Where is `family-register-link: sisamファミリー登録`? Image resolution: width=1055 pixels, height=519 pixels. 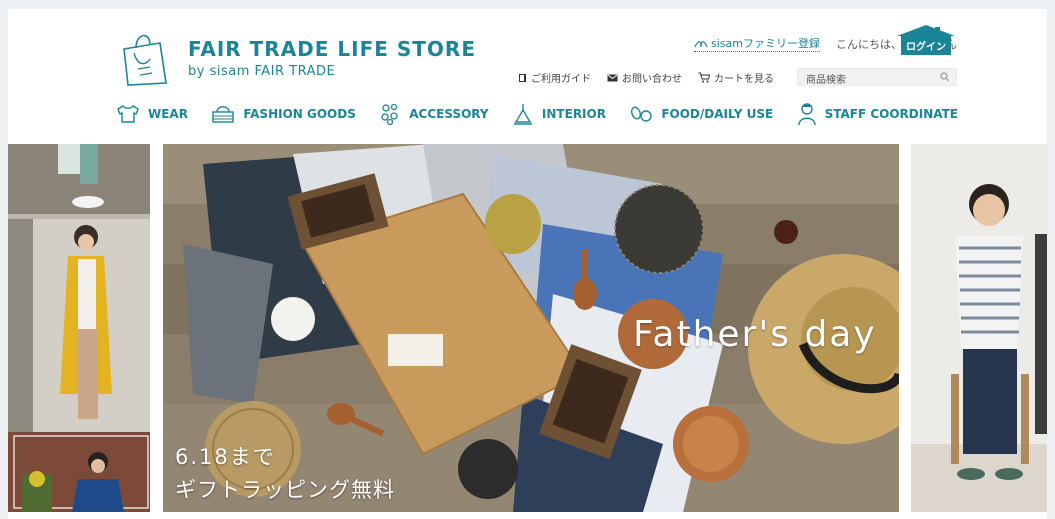 family-register-link: sisamファミリー登録 is located at coordinates (757, 43).